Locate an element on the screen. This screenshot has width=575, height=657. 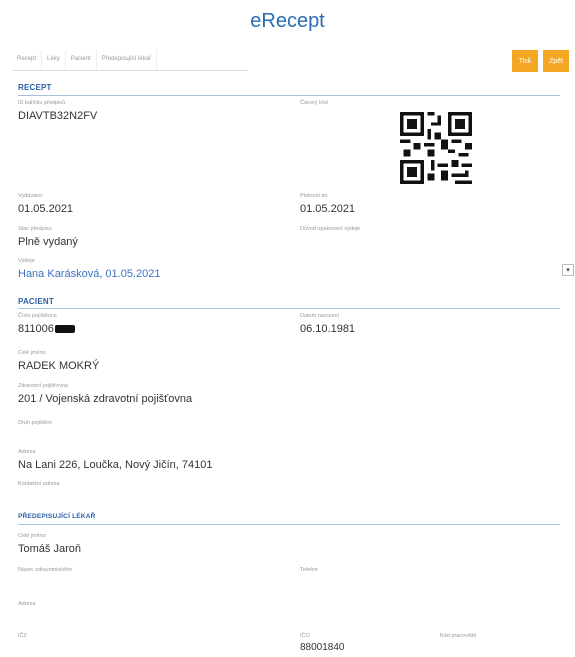
ico-label: IČO is located at coordinates (305, 636).